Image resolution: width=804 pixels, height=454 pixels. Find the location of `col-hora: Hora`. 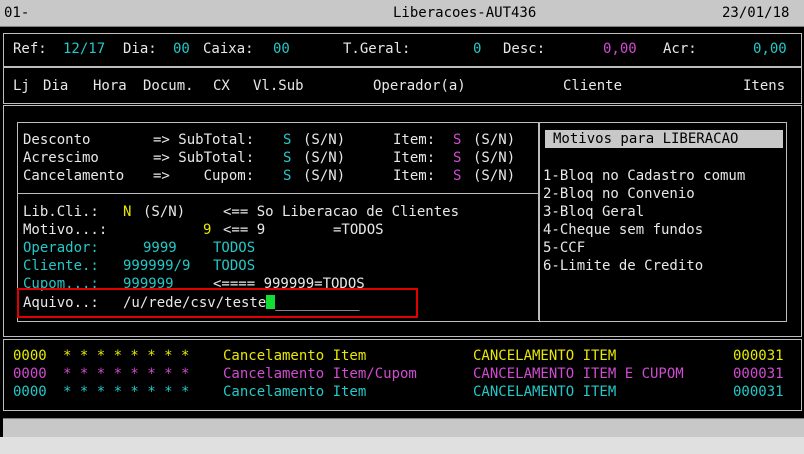

col-hora: Hora is located at coordinates (110, 86).